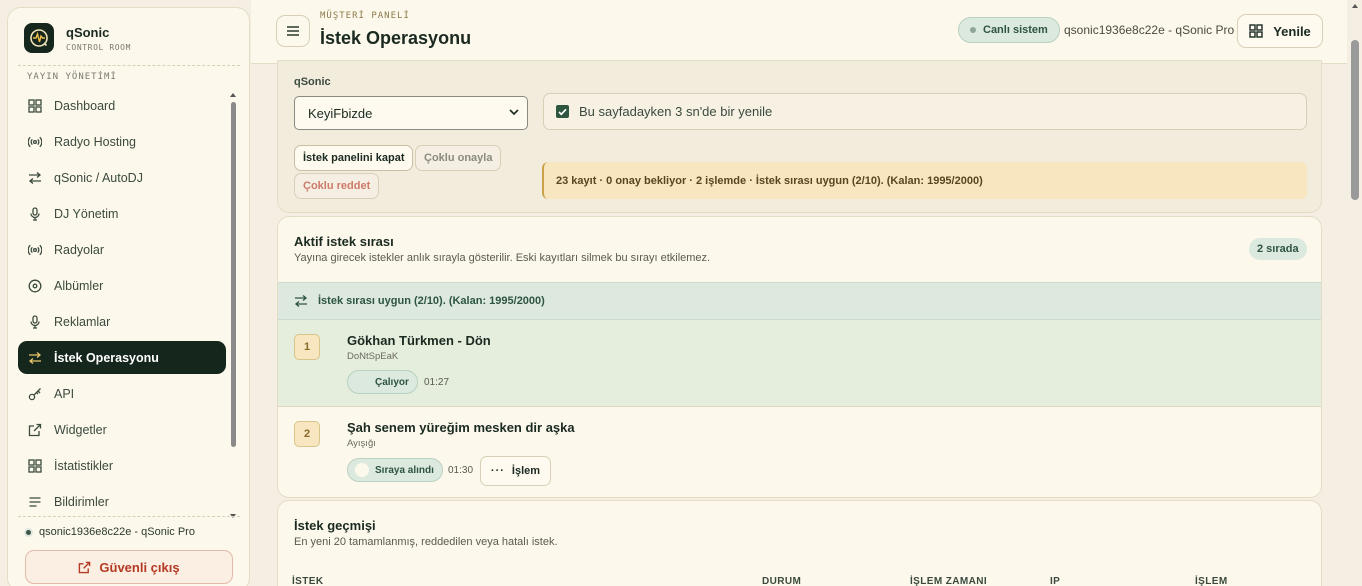 This screenshot has width=1362, height=586. Describe the element at coordinates (437, 382) in the screenshot. I see `request-time: 01:27` at that location.